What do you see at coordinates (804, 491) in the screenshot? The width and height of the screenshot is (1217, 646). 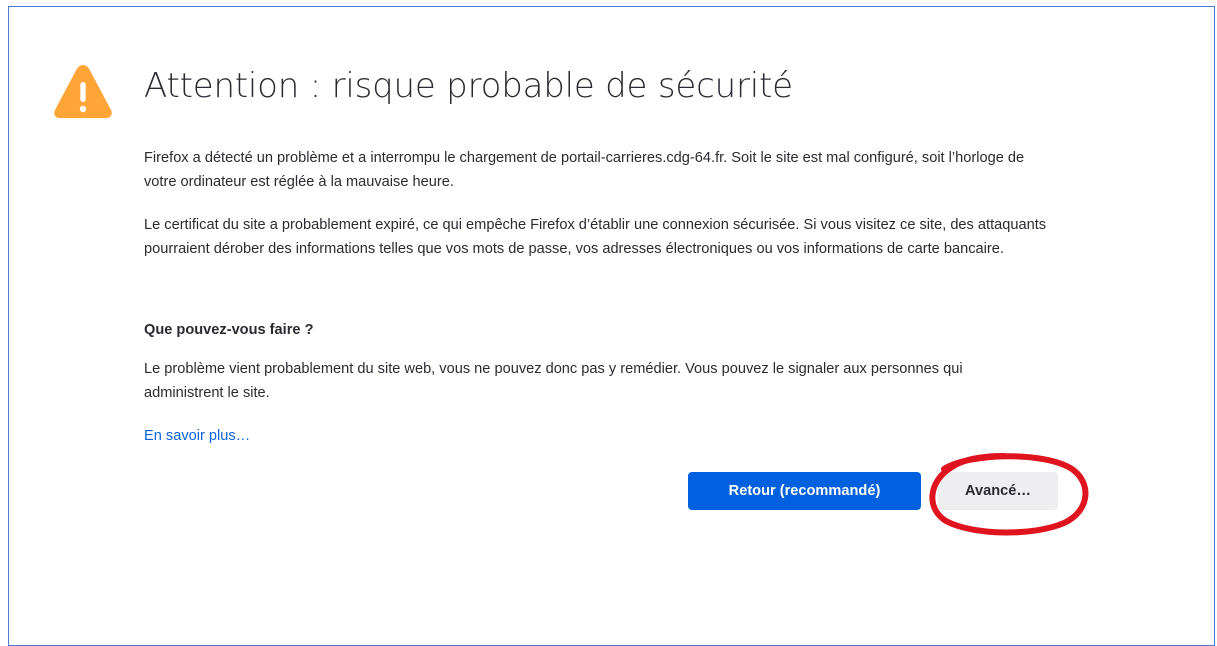 I see `back-recommended-button: Retour (recommandé)` at bounding box center [804, 491].